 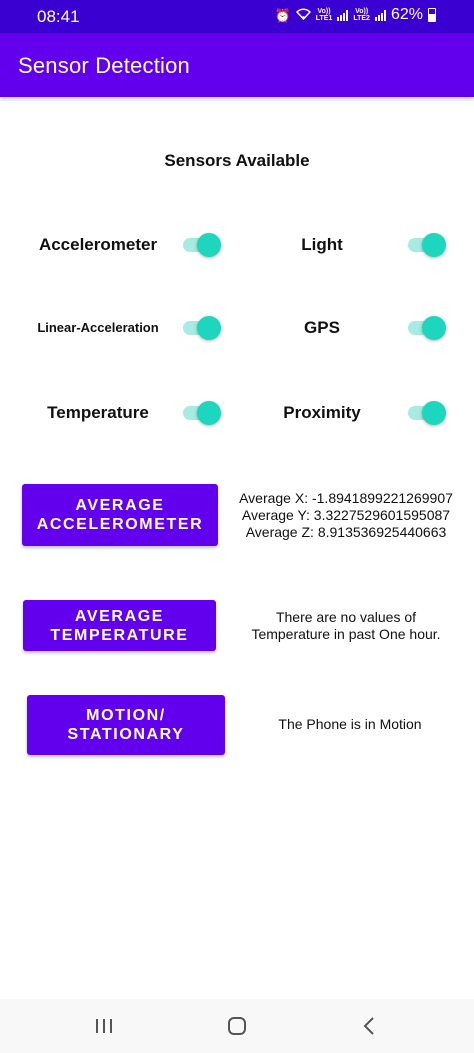 What do you see at coordinates (104, 65) in the screenshot?
I see `app-title: Sensor Detection` at bounding box center [104, 65].